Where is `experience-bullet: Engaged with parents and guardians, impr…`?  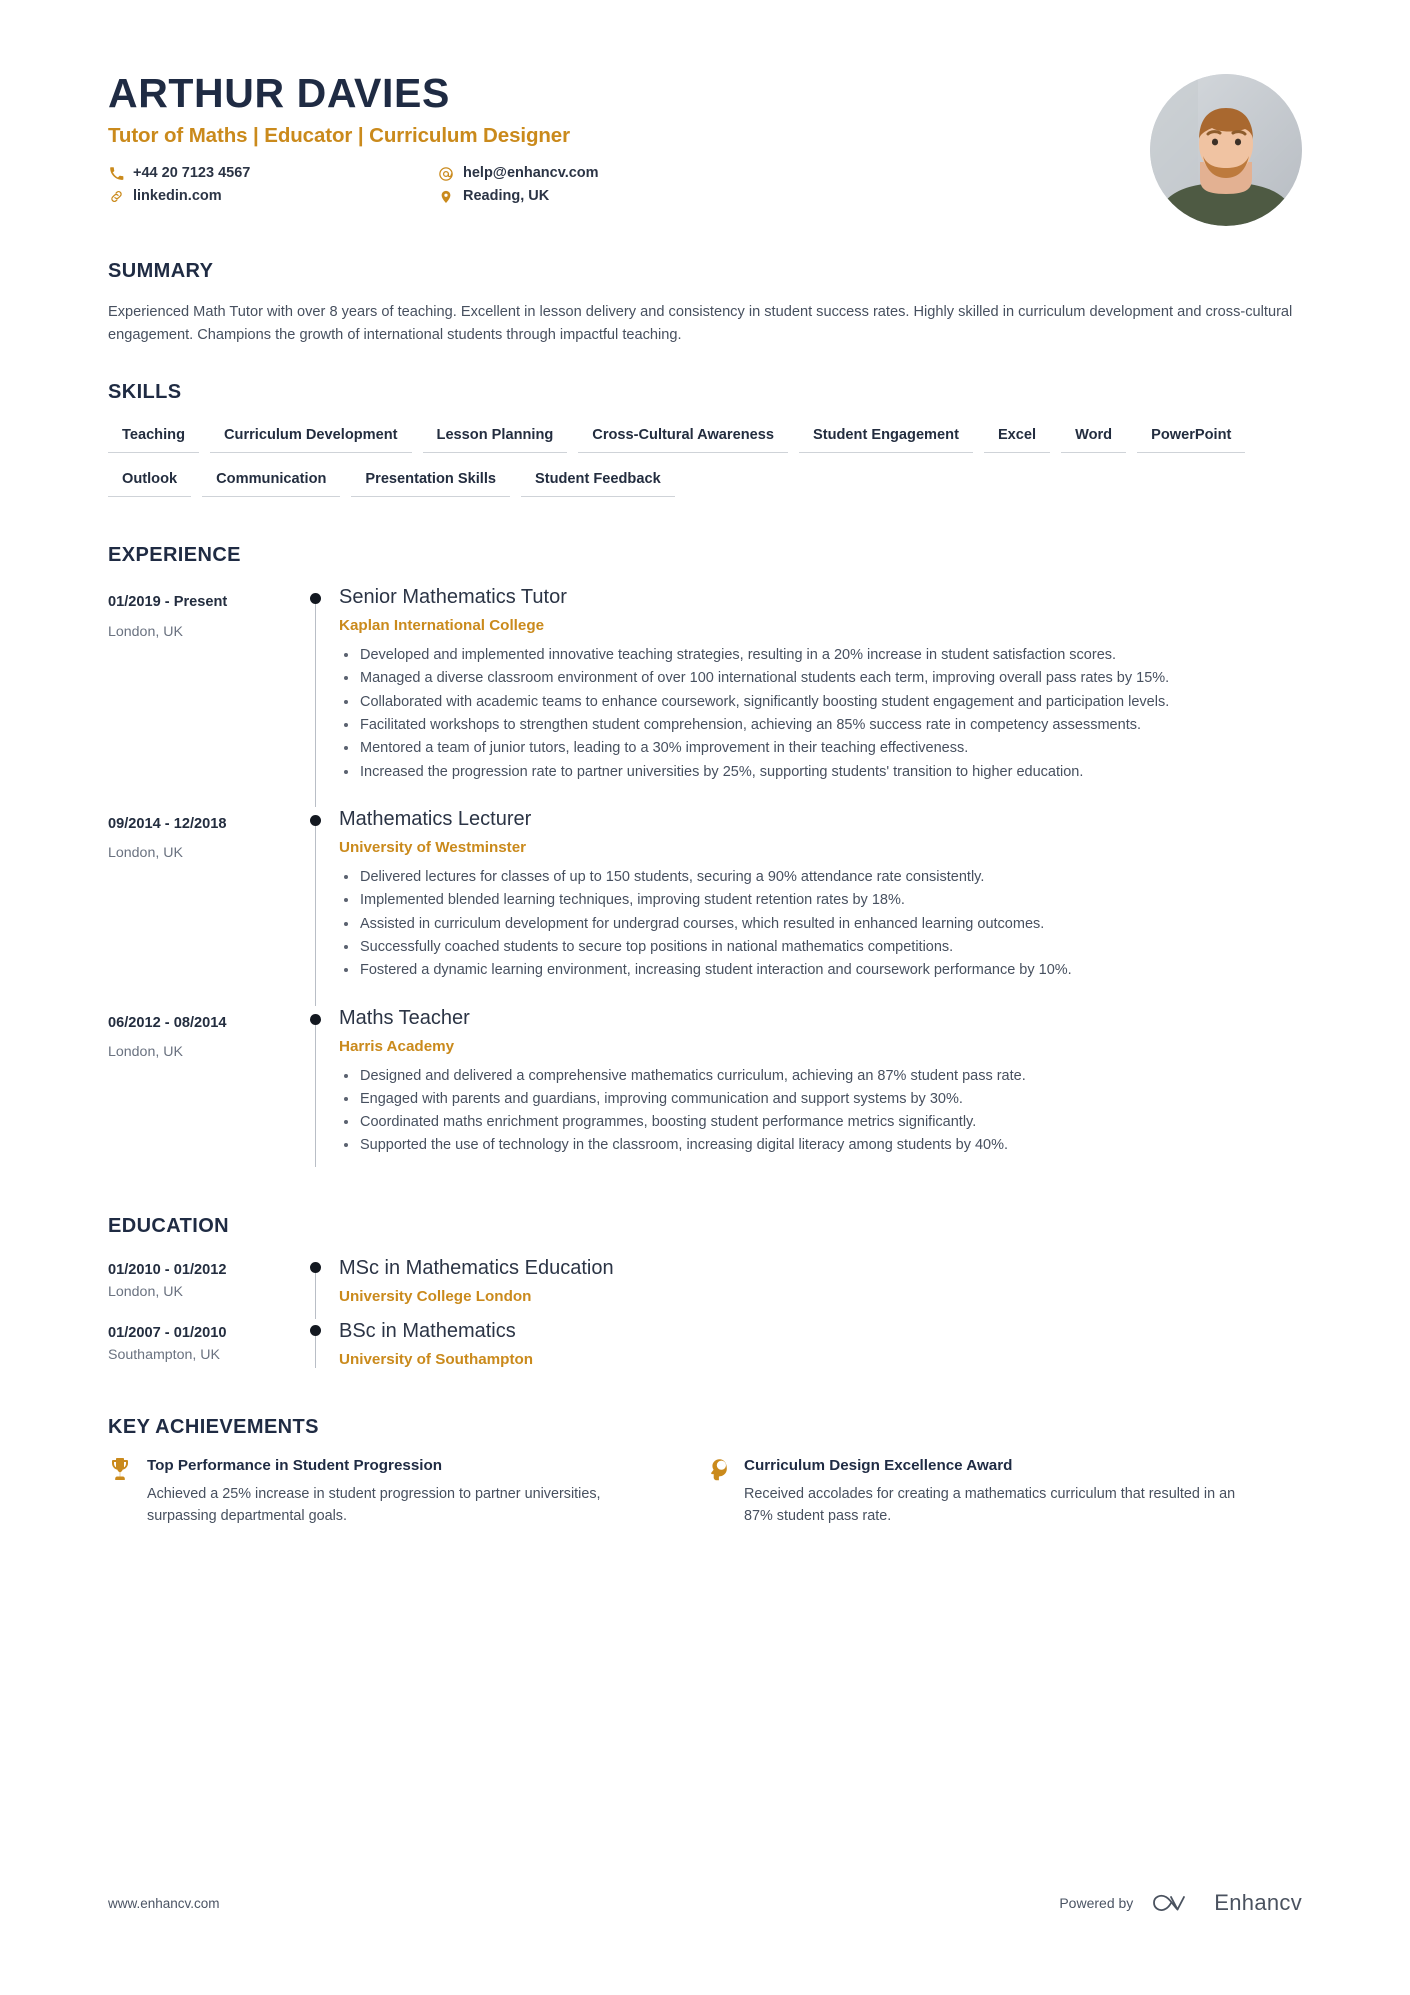
experience-bullet: Engaged with parents and guardians, impr… is located at coordinates (820, 1099).